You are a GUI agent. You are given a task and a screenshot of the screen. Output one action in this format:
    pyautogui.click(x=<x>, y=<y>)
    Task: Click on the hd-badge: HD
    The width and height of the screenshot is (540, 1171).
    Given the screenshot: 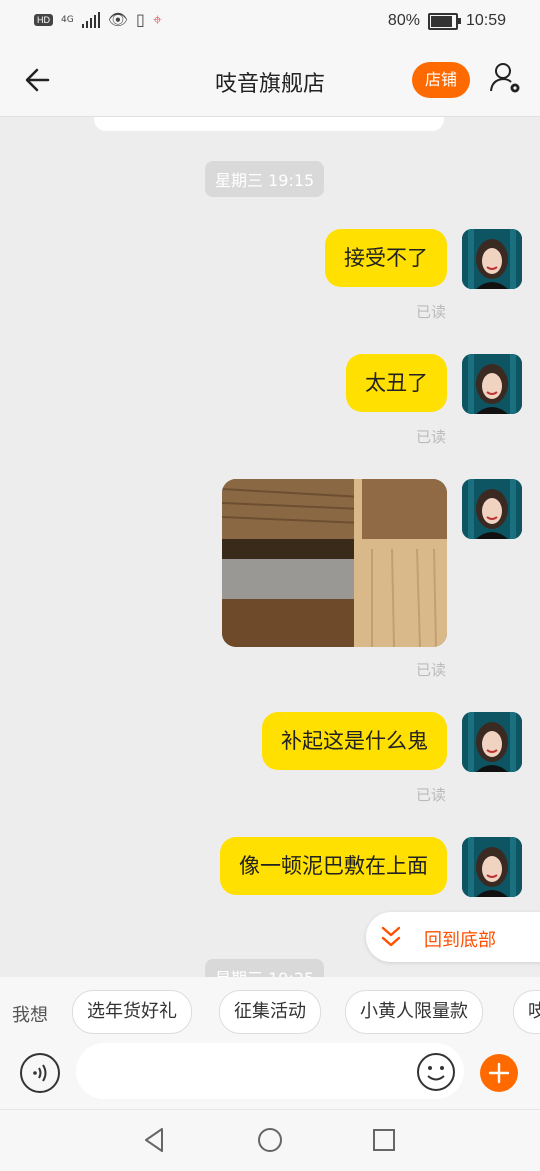 What is the action you would take?
    pyautogui.click(x=43, y=20)
    